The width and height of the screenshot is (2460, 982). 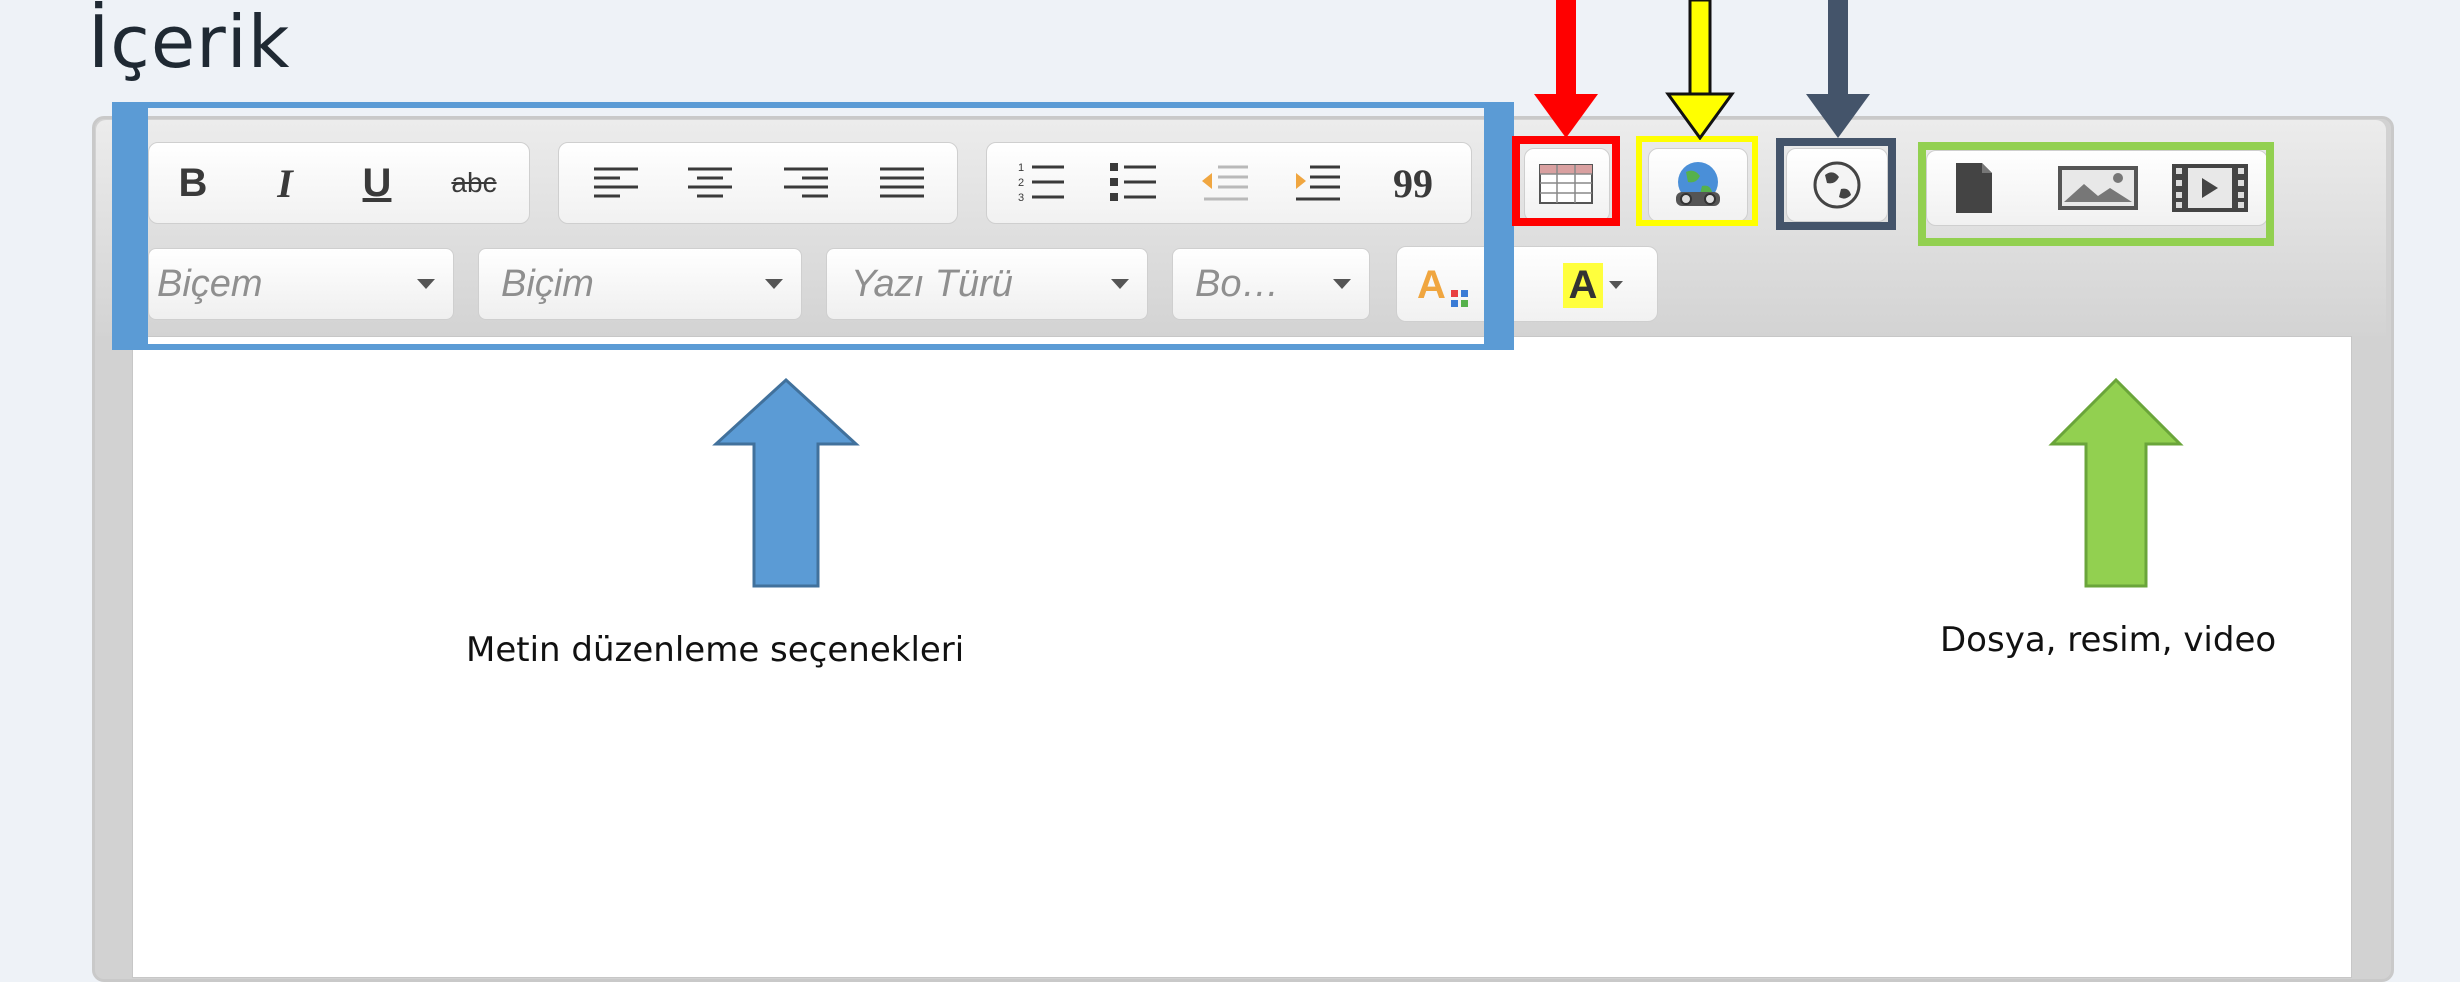 I want to click on bold-button: B, so click(x=193, y=183).